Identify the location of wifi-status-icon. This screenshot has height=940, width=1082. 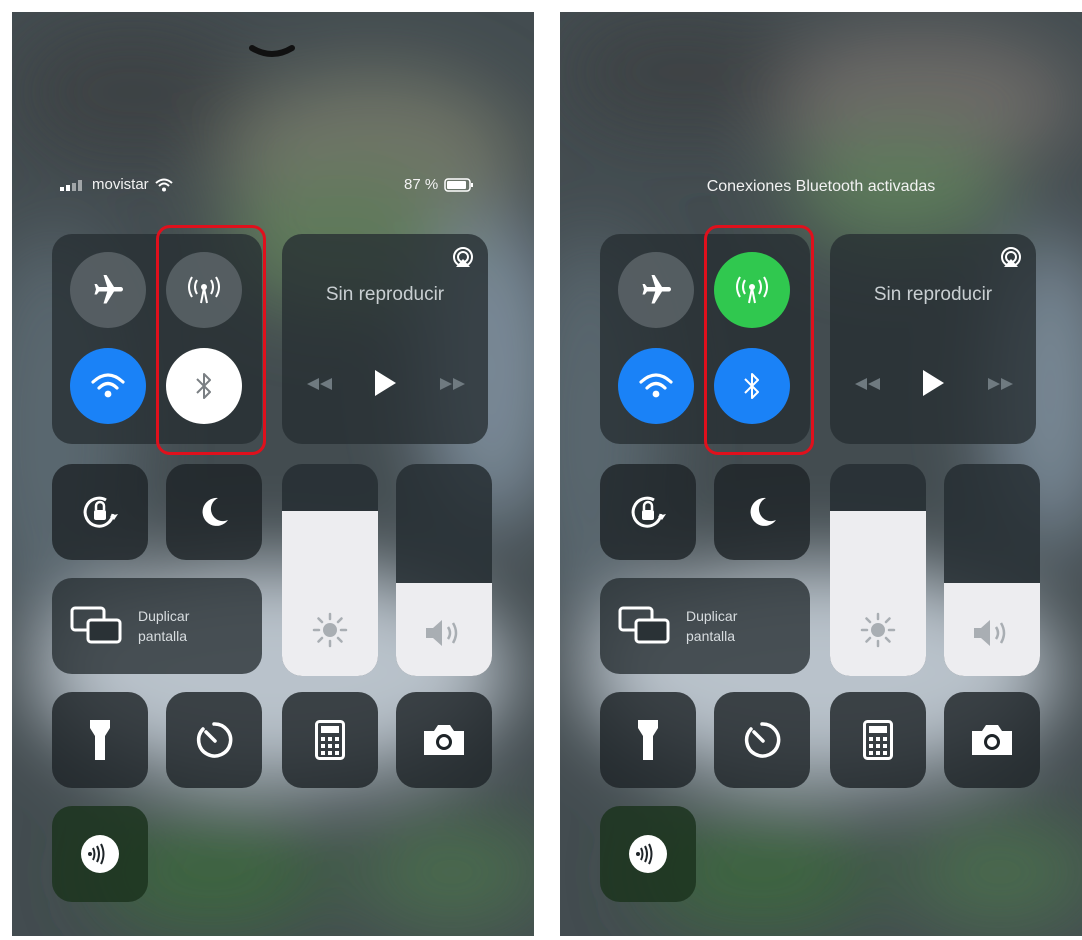
(164, 184).